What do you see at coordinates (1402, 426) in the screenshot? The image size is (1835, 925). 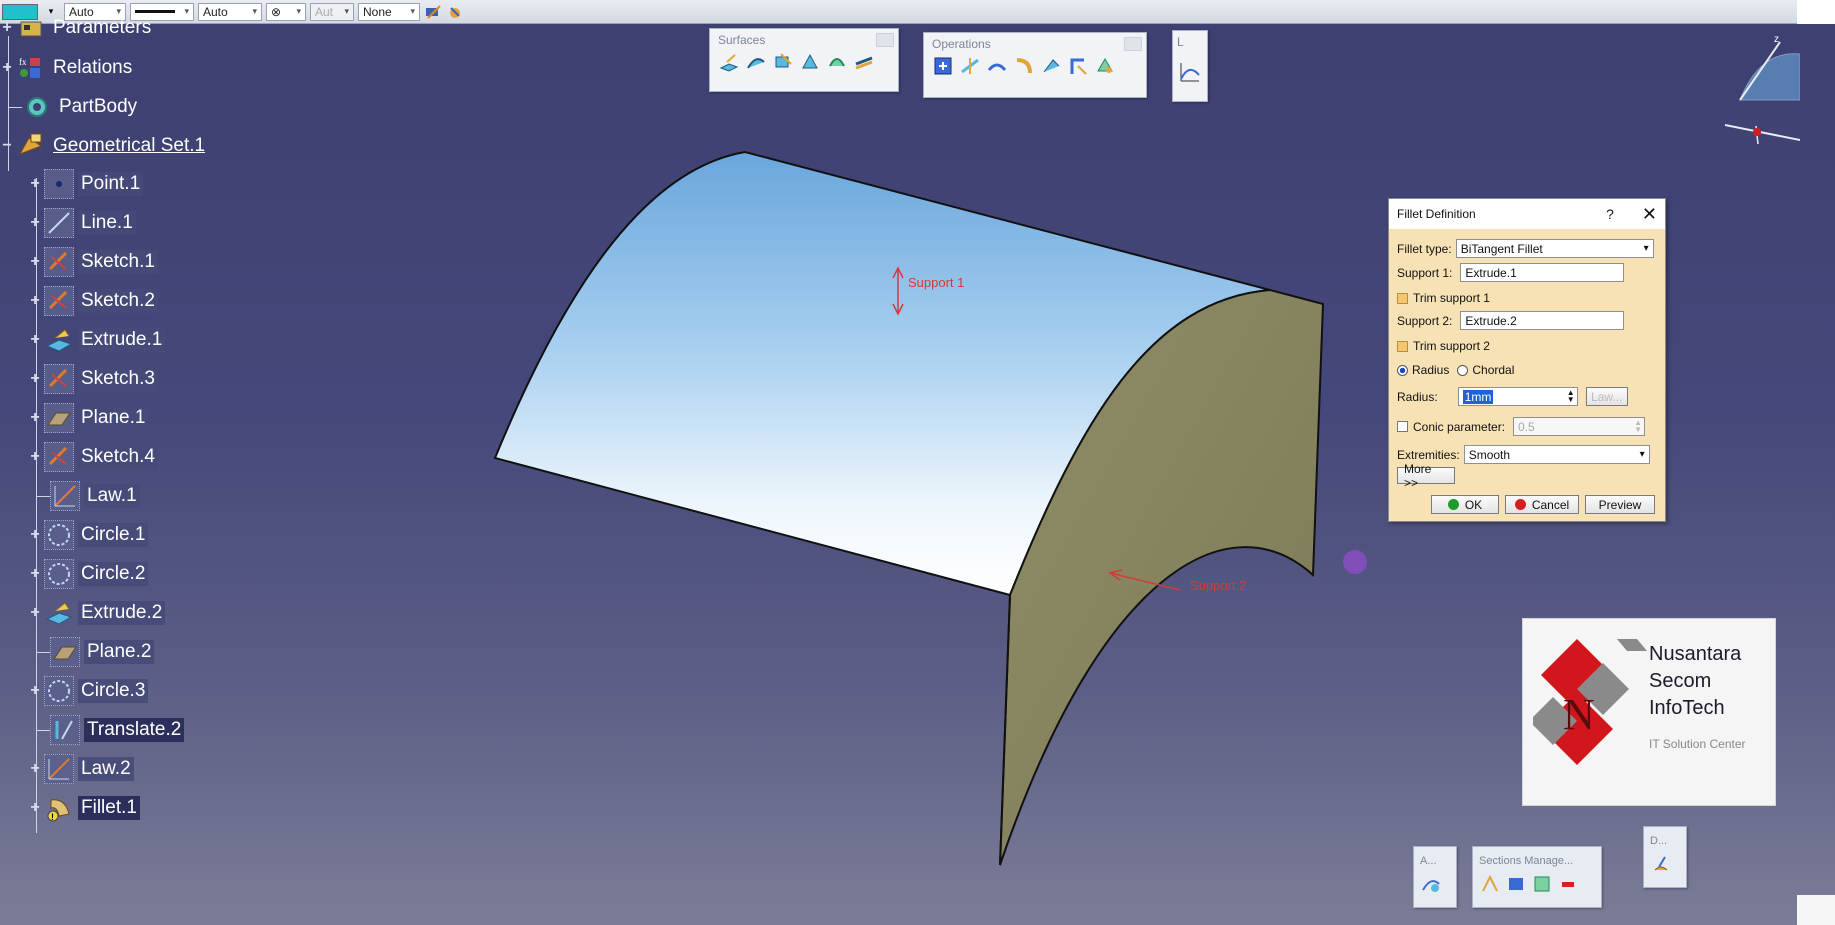 I see `conic-checkbox` at bounding box center [1402, 426].